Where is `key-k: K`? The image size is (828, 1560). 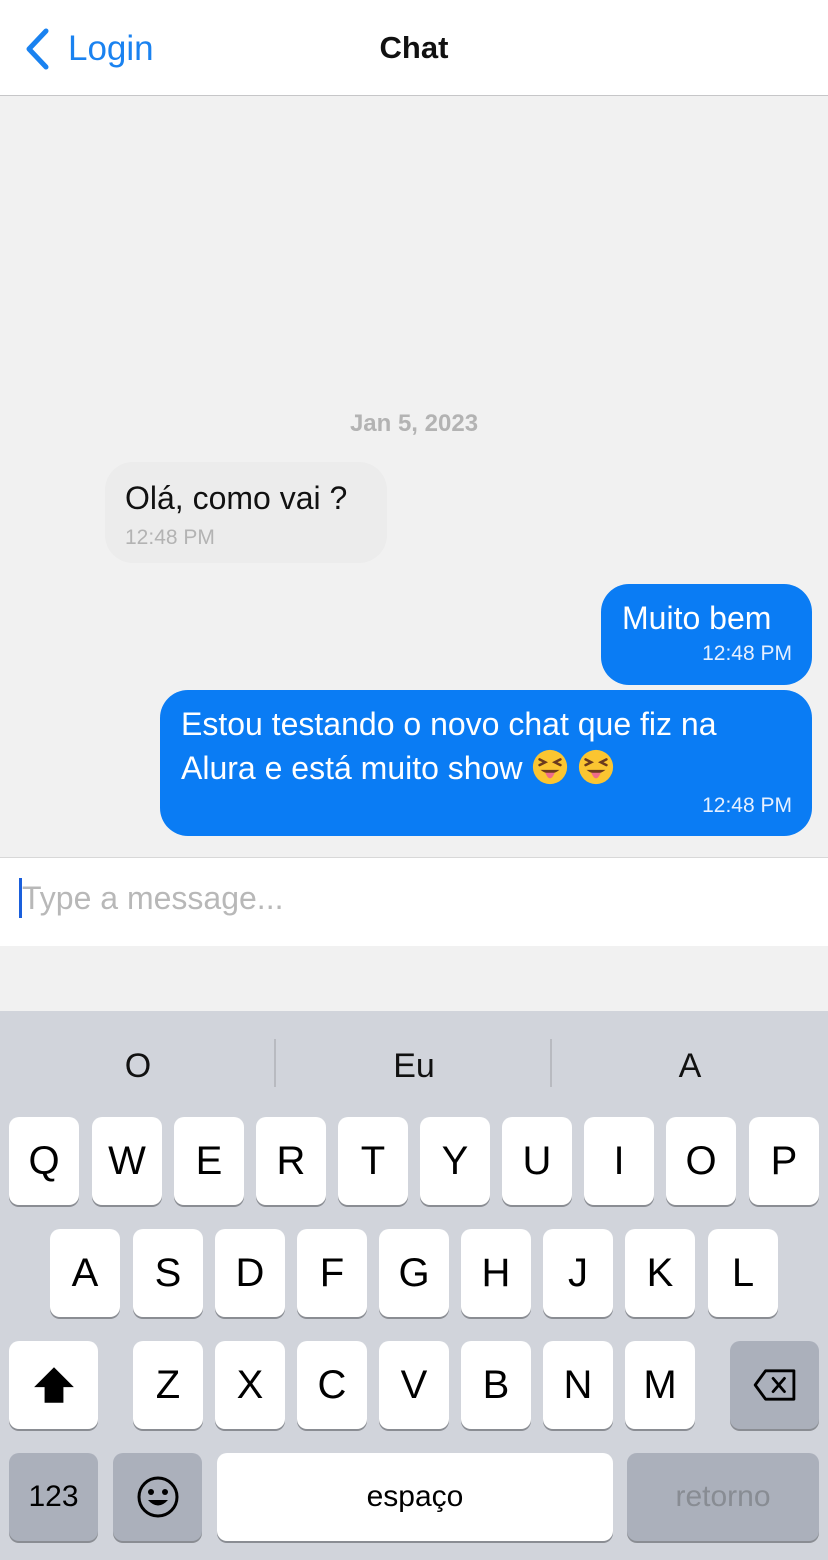 key-k: K is located at coordinates (660, 1273).